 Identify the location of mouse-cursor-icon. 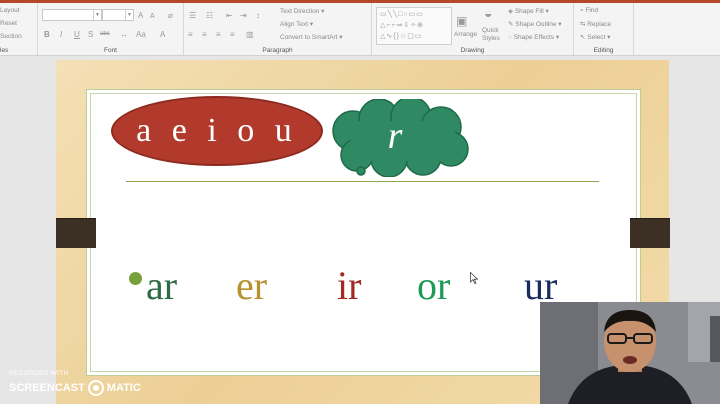
(474, 278).